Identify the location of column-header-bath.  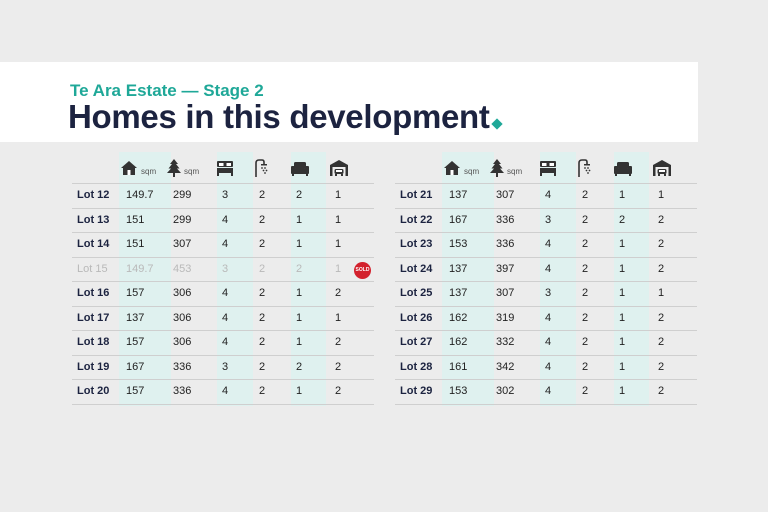
(585, 168).